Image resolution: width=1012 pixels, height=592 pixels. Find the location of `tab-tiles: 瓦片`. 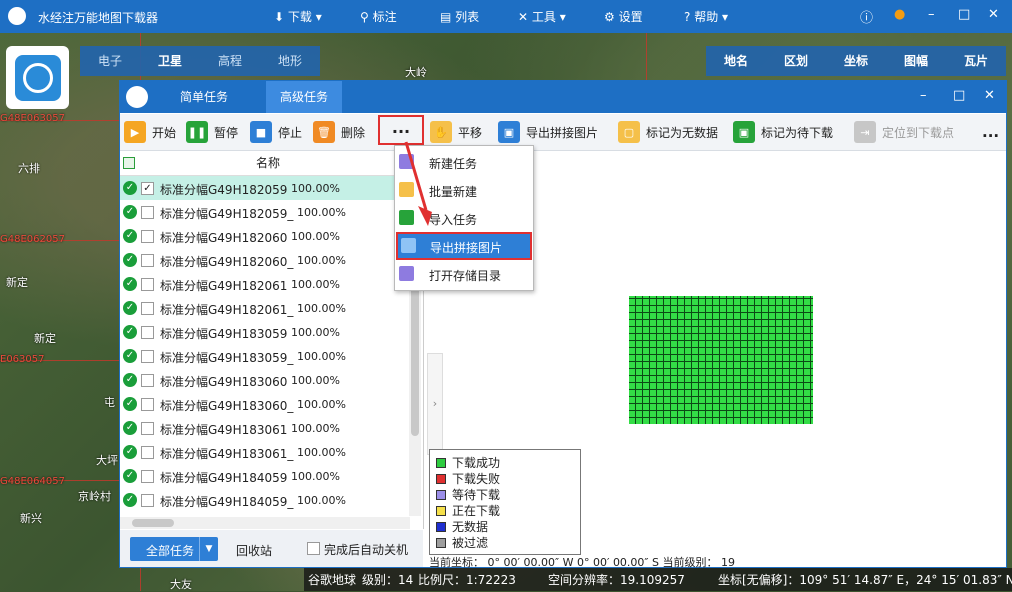

tab-tiles: 瓦片 is located at coordinates (976, 61).